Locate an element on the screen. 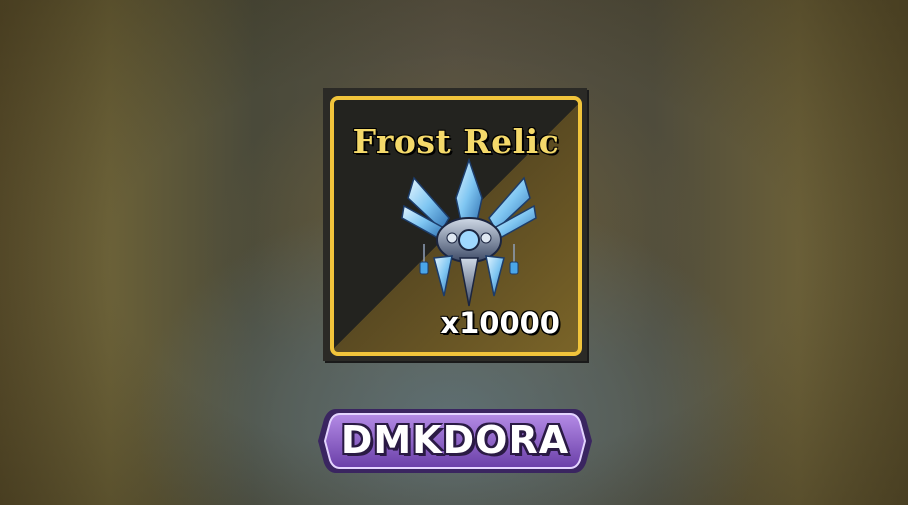 The height and width of the screenshot is (505, 908). brand-badge: DMKDORA is located at coordinates (455, 441).